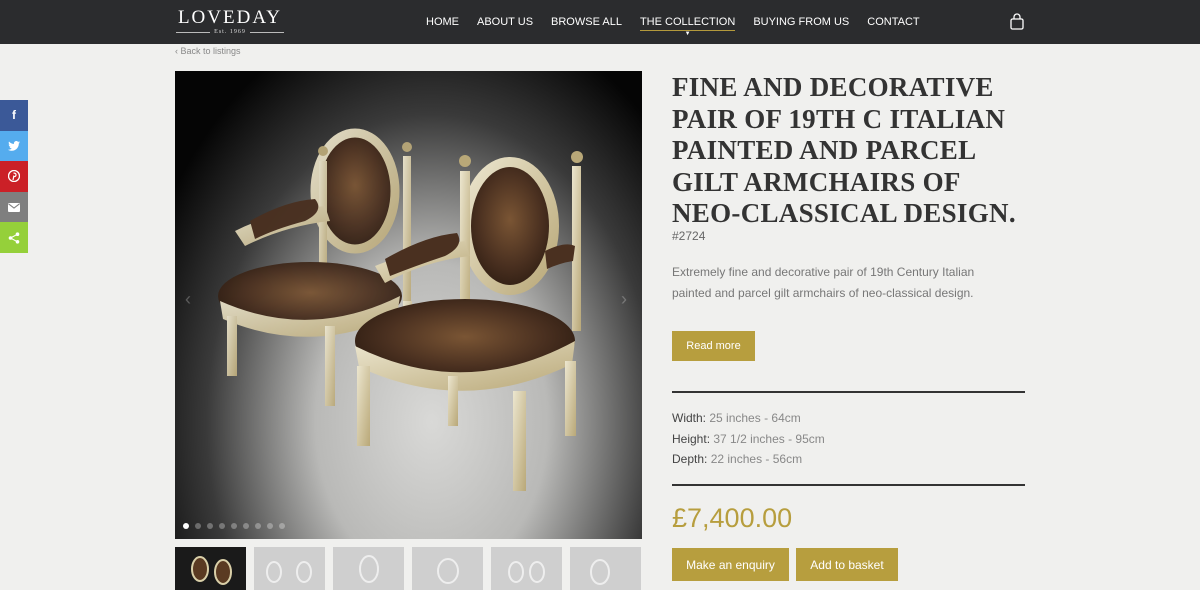  I want to click on dimension-height: Height: 37 1/2 inches - 95cm, so click(748, 439).